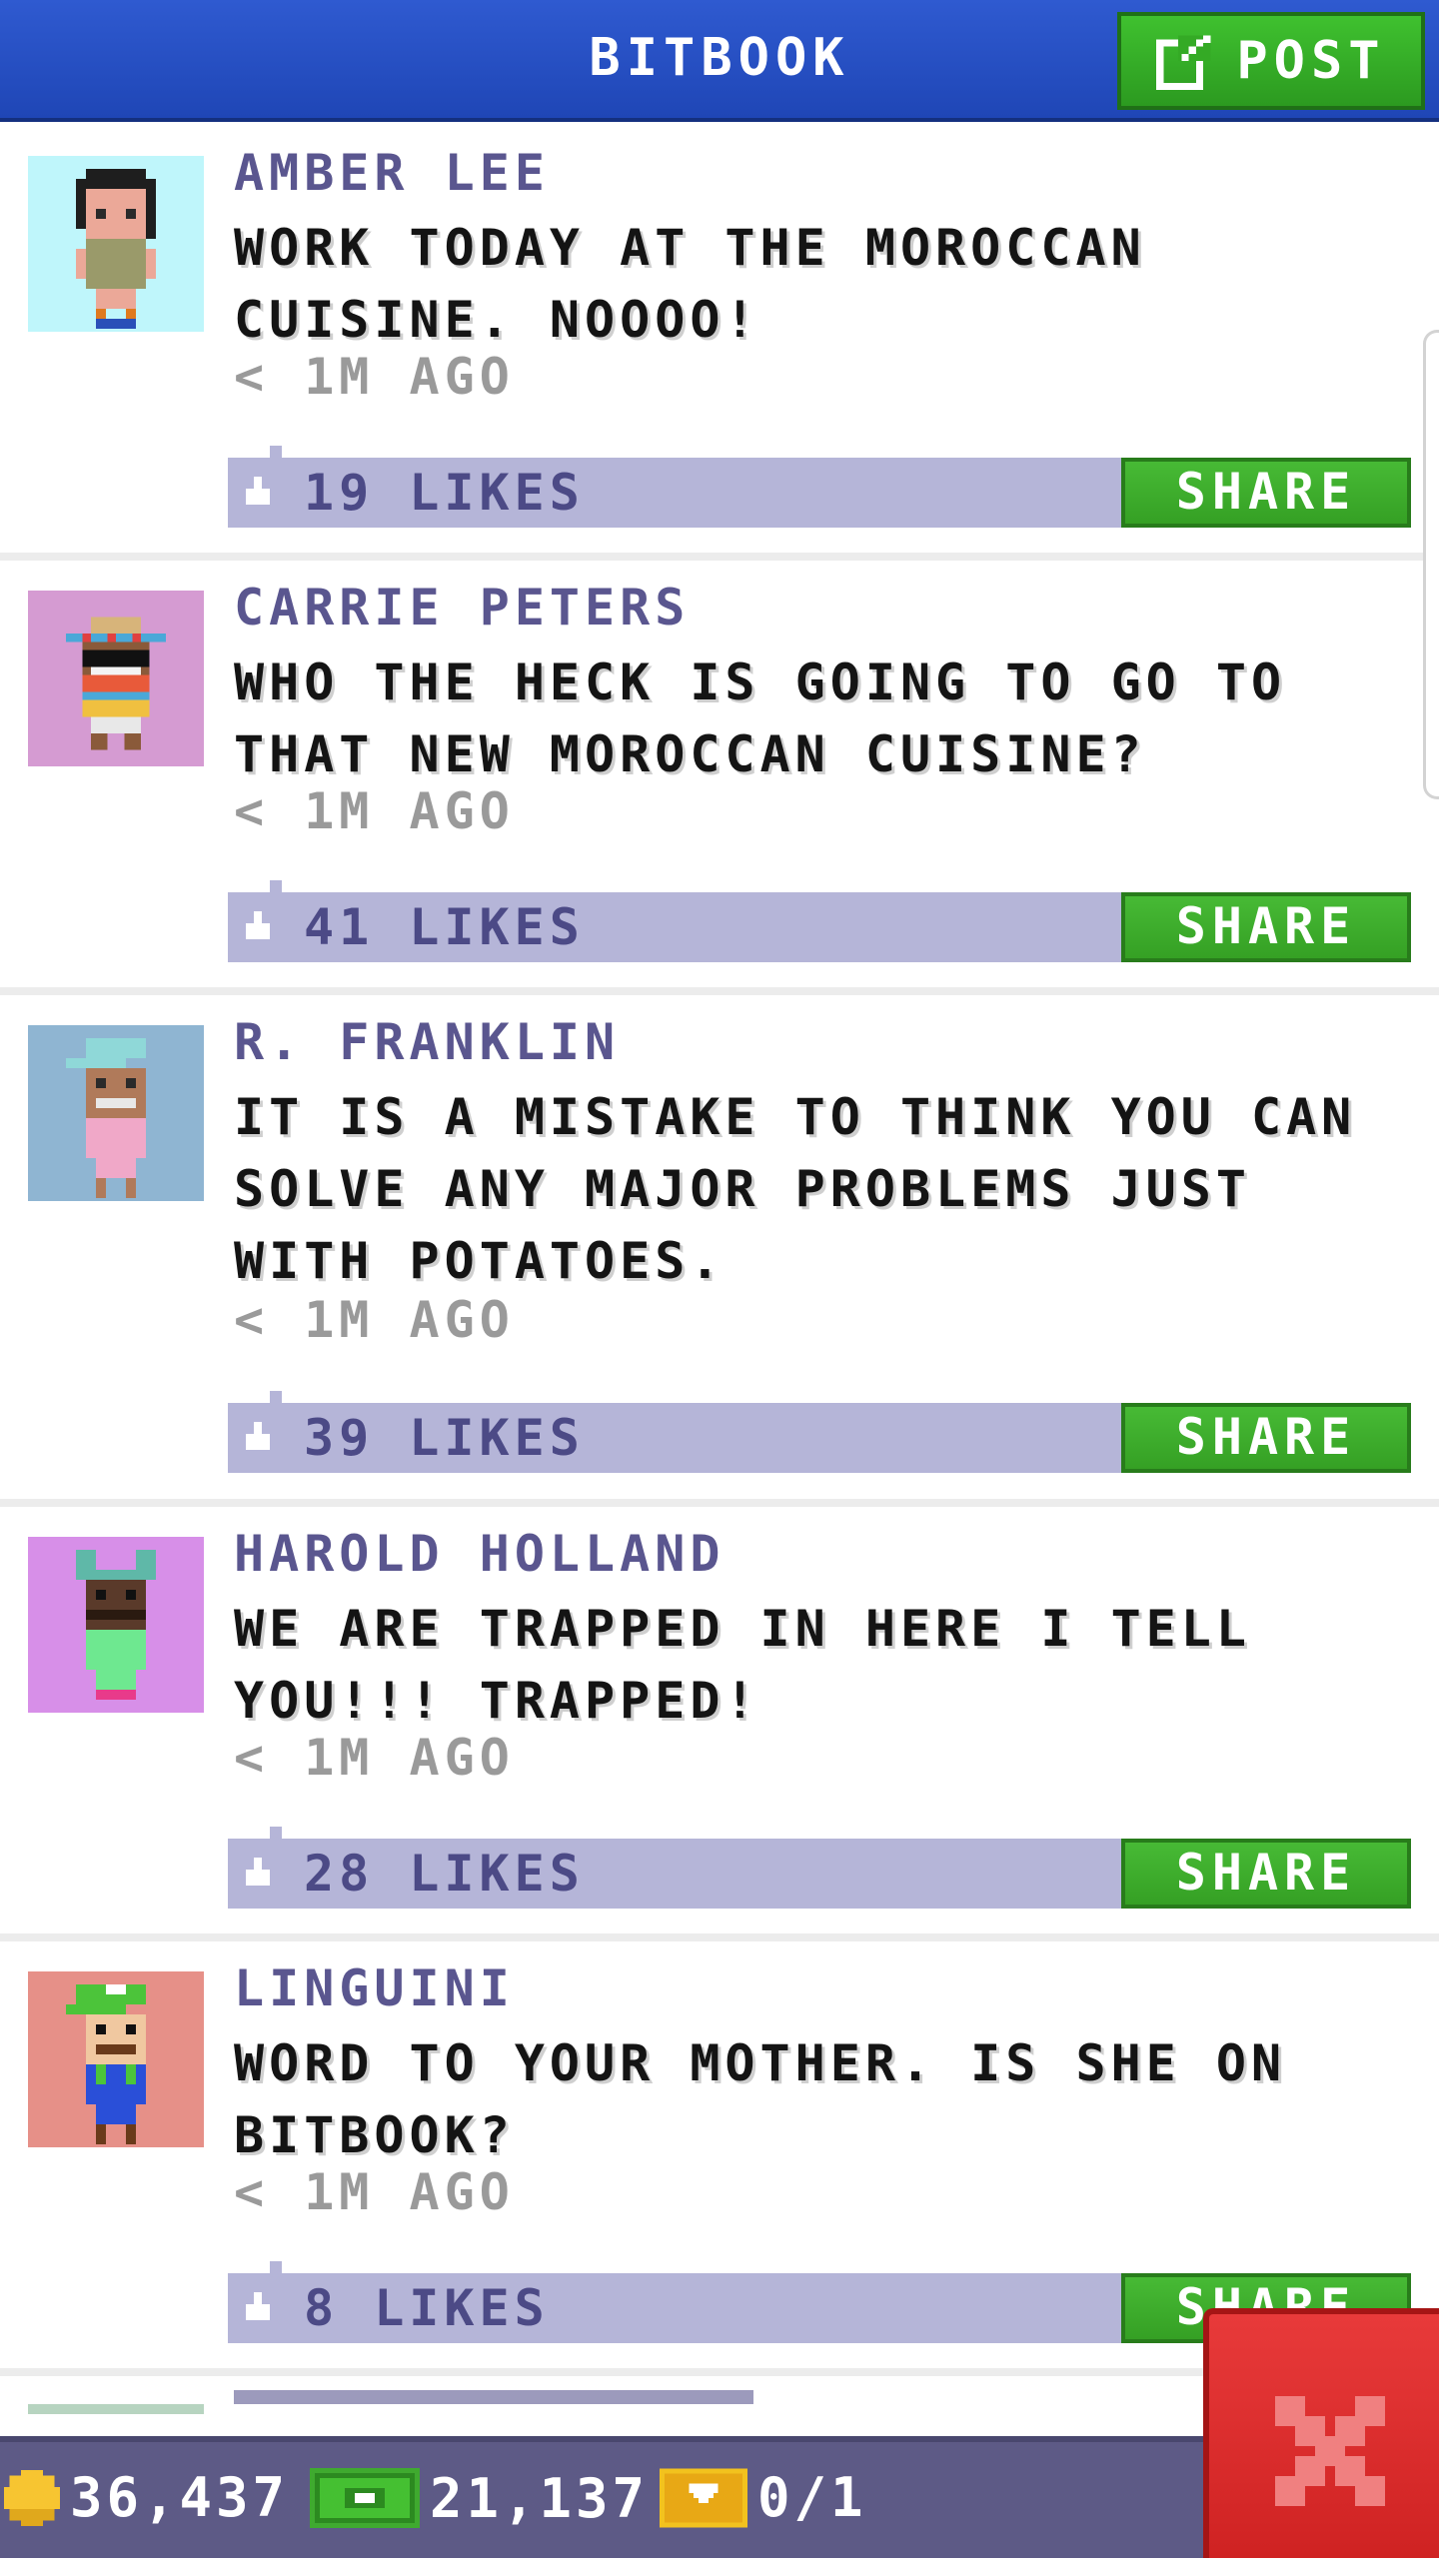 This screenshot has width=1439, height=2576. What do you see at coordinates (180, 2497) in the screenshot?
I see `coins-value: 36,437` at bounding box center [180, 2497].